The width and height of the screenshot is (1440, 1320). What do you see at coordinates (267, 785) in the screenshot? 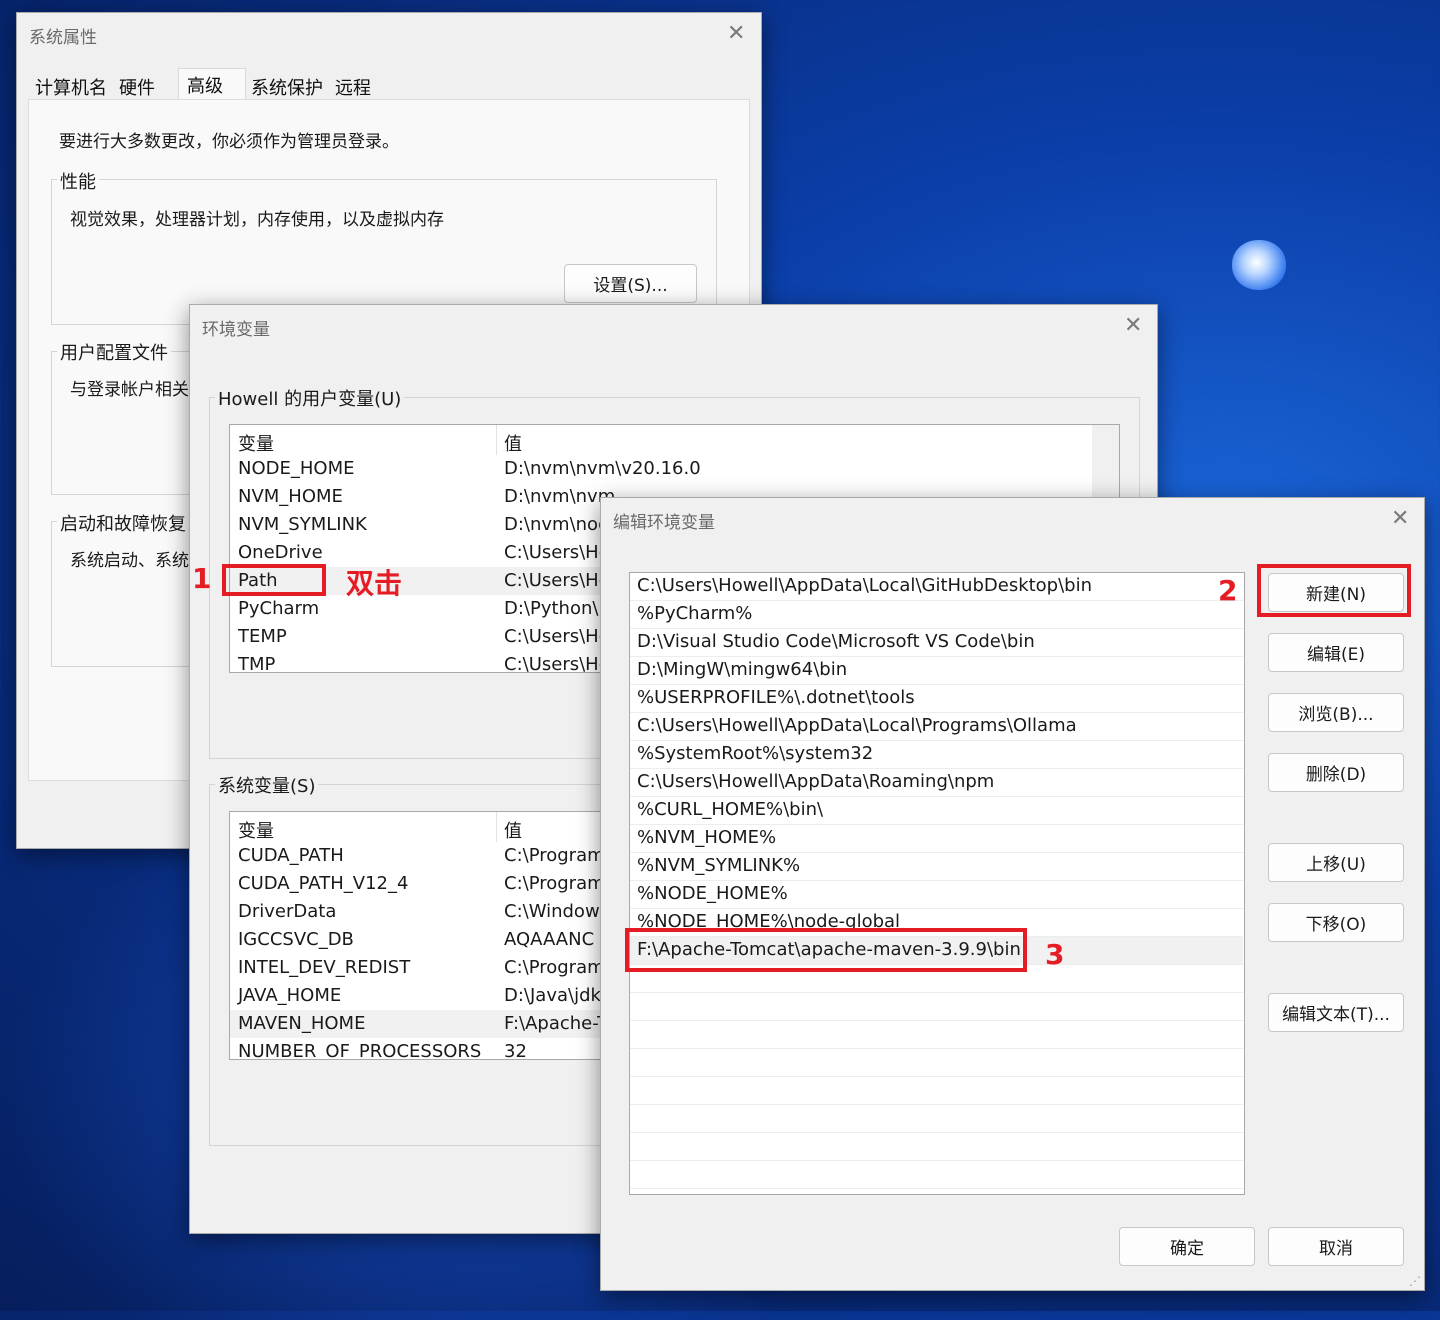
I see `system-vars-label: 系统变量(S)` at bounding box center [267, 785].